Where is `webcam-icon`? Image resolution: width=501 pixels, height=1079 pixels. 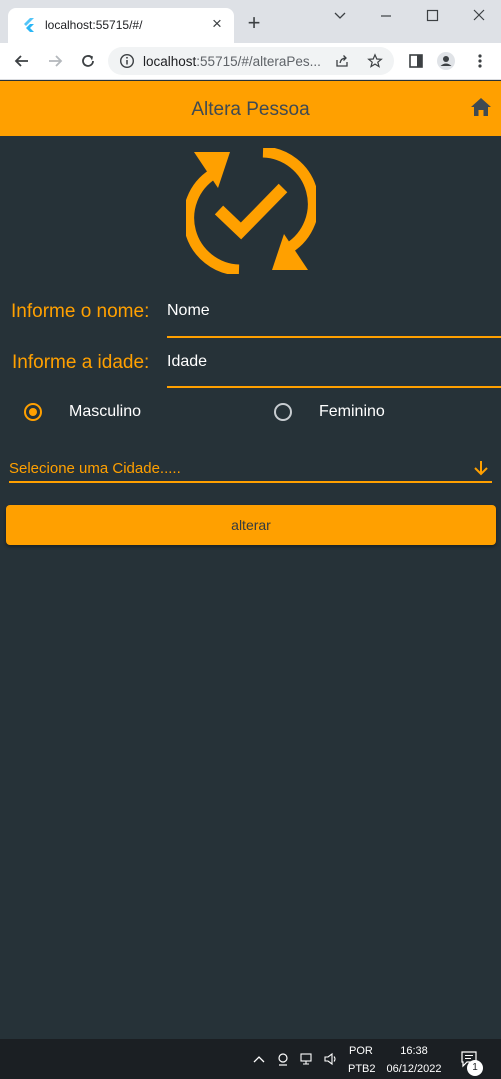
webcam-icon is located at coordinates (283, 1059).